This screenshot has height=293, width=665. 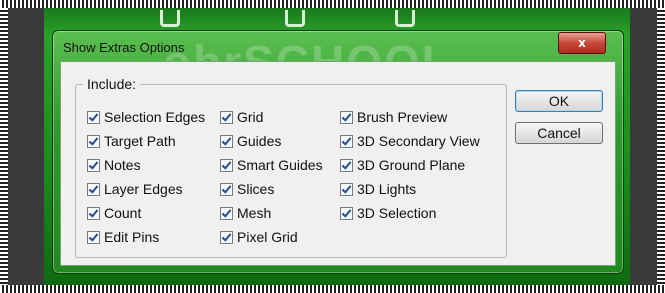 I want to click on close-button: x, so click(x=582, y=43).